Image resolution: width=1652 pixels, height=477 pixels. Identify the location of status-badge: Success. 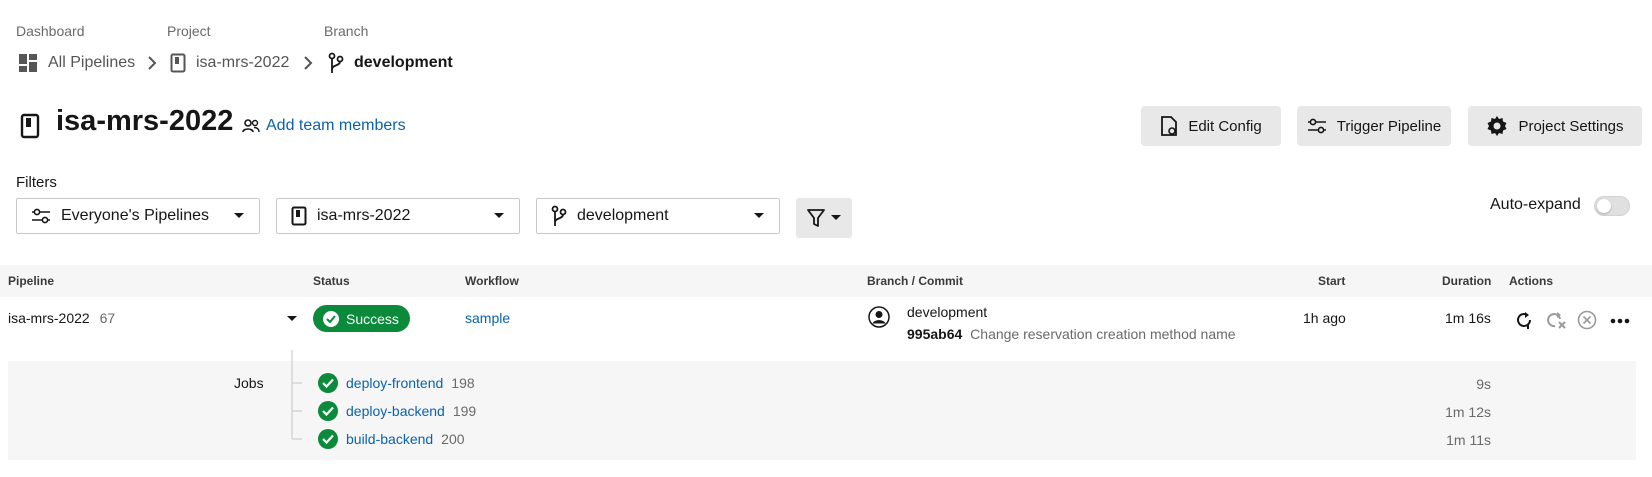
(361, 318).